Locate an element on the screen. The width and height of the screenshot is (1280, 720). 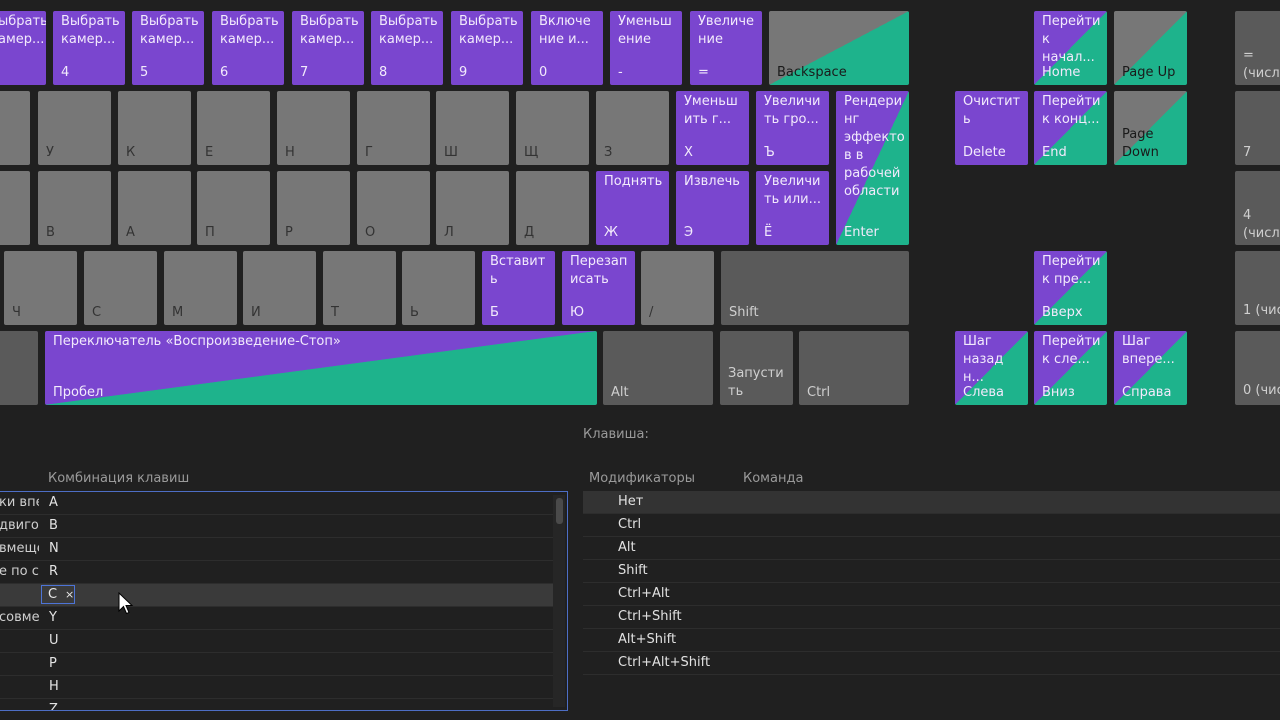
key-t: Т is located at coordinates (359, 288).